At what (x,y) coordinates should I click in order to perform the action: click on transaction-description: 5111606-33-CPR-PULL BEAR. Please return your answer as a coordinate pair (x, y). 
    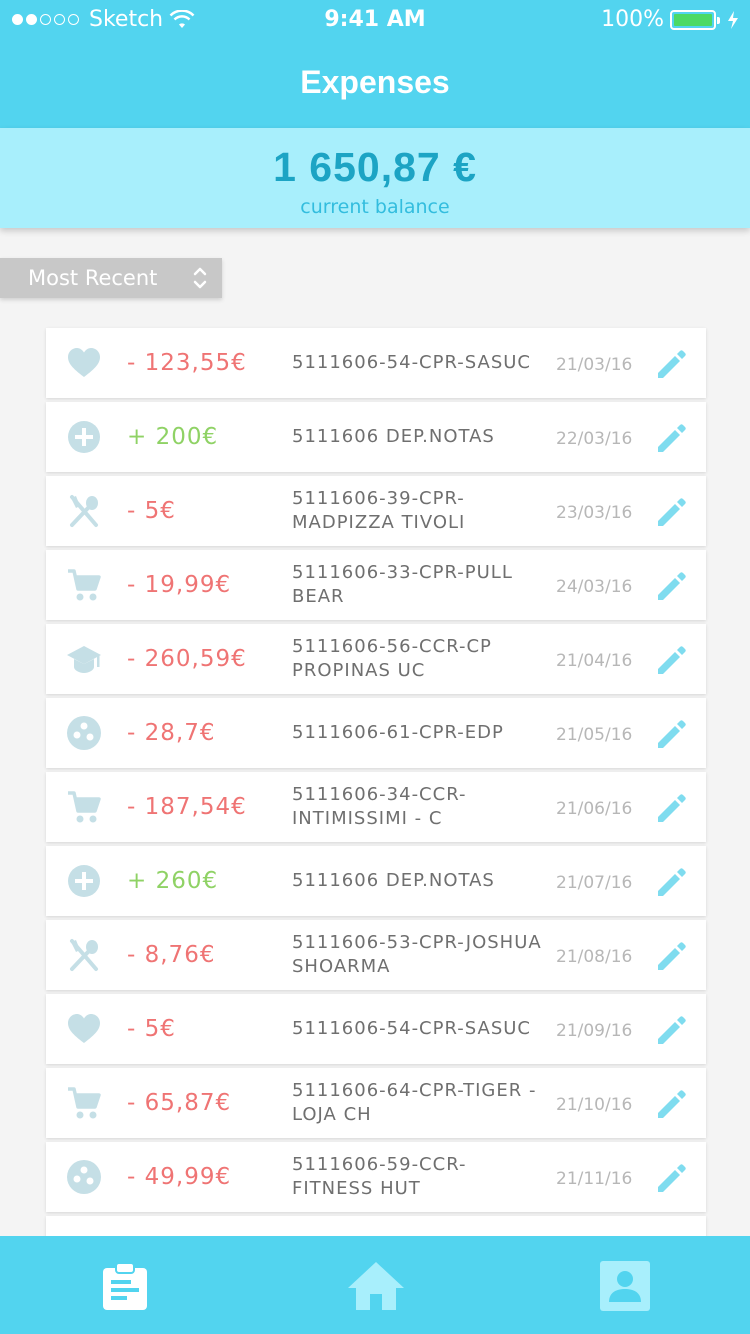
    Looking at the image, I should click on (402, 584).